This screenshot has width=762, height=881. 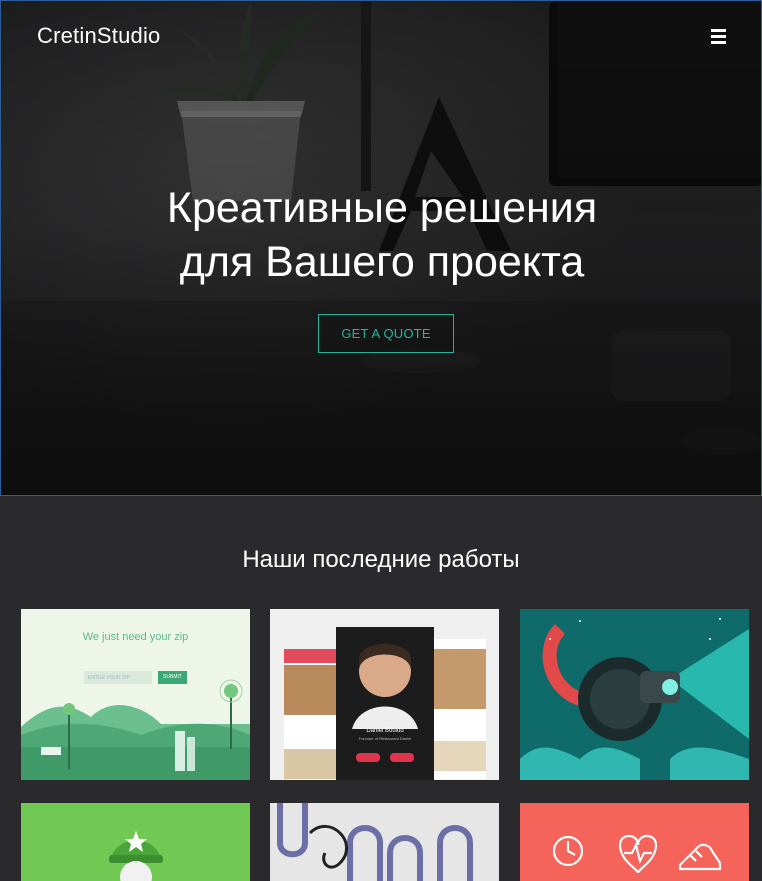 What do you see at coordinates (385, 738) in the screenshot?
I see `chef-role: Founder of Restaurant Daniel` at bounding box center [385, 738].